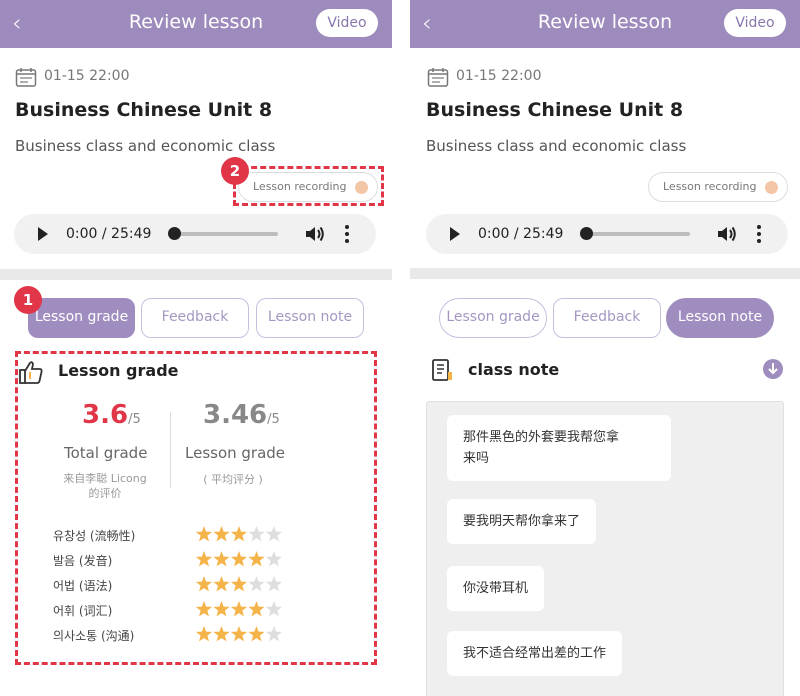 This screenshot has height=696, width=800. What do you see at coordinates (94, 636) in the screenshot?
I see `rating-label-communication: 의사소통 (沟通)` at bounding box center [94, 636].